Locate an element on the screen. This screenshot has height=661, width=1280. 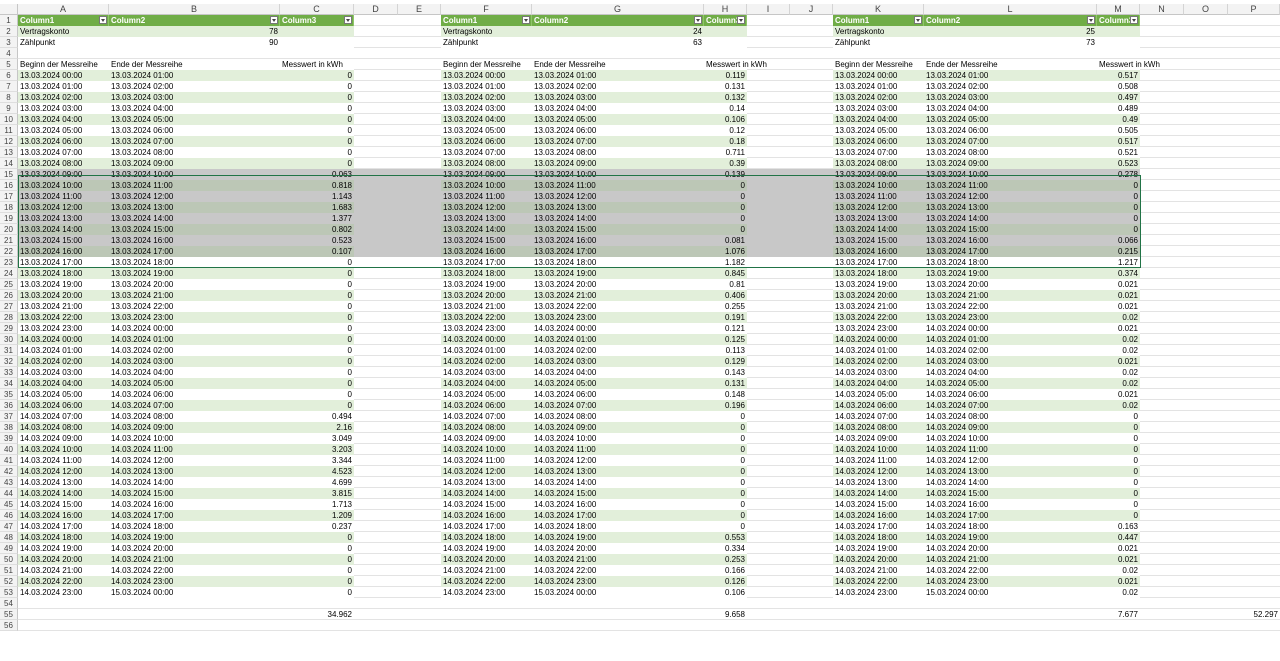
begin-cell: 14.03.2024 18:00 is located at coordinates (63, 537).